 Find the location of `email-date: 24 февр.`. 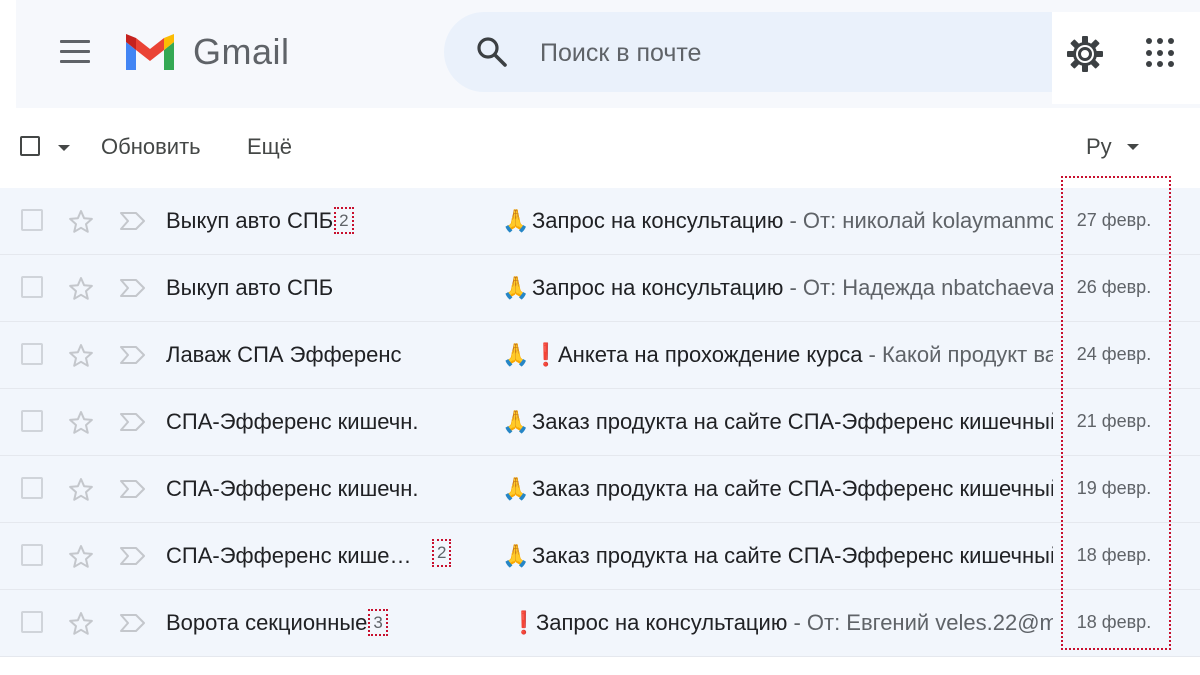

email-date: 24 февр. is located at coordinates (1114, 354).